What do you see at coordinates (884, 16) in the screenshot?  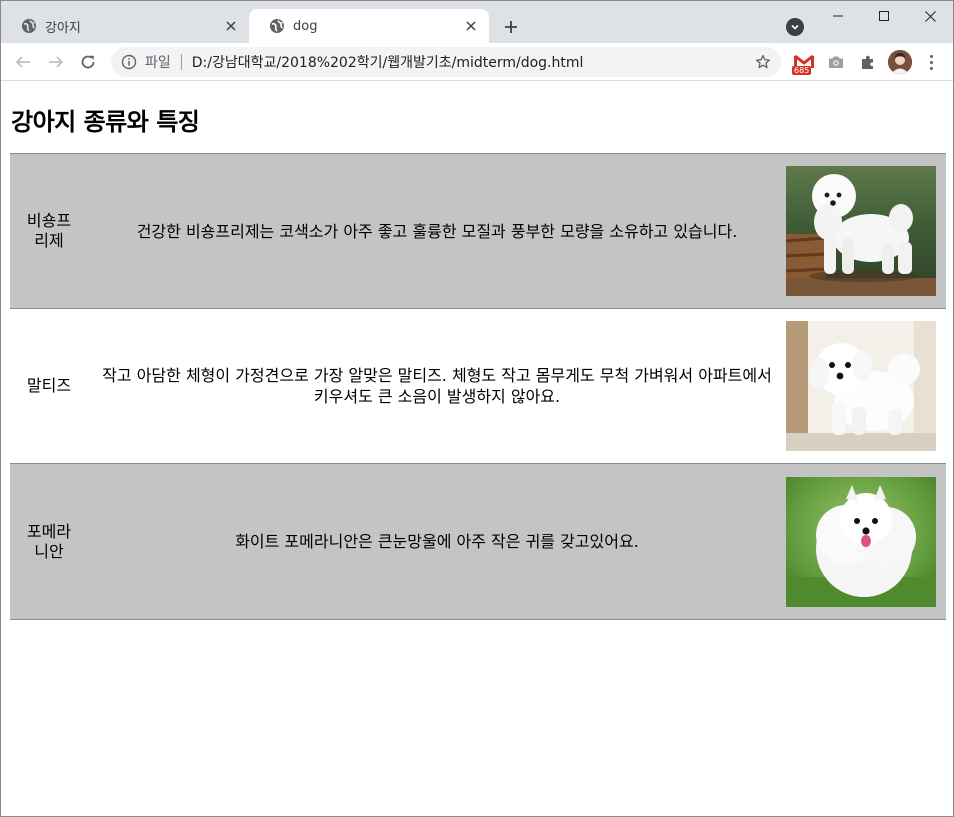 I see `maximize-button` at bounding box center [884, 16].